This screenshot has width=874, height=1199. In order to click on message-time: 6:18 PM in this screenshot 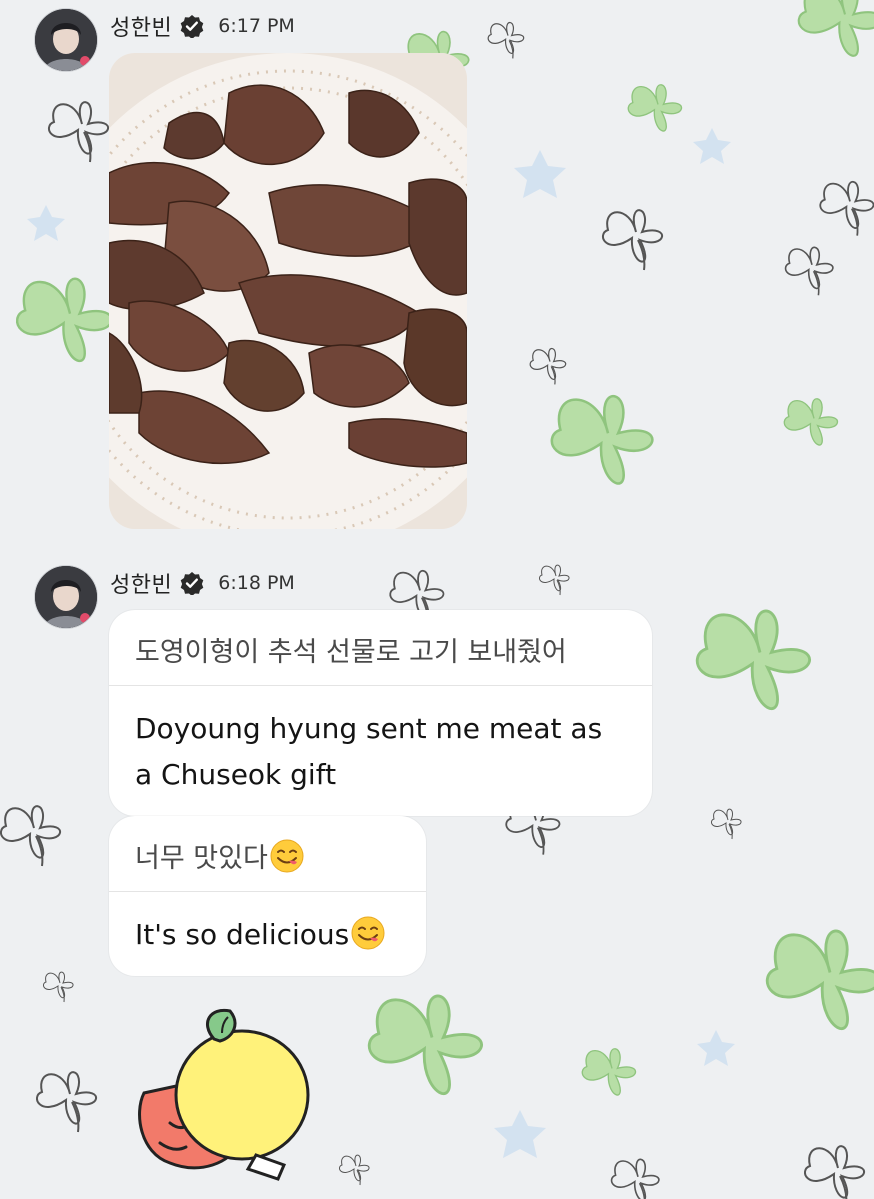, I will do `click(256, 583)`.